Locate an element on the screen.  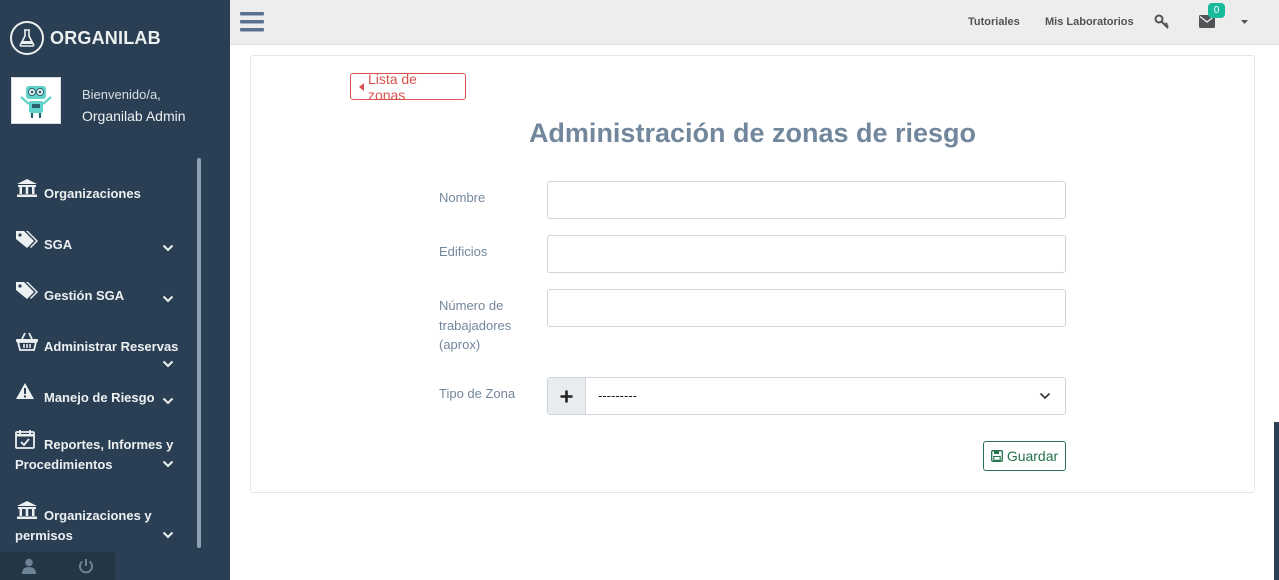
back-to-zone-list-button: Lista de zonas is located at coordinates (408, 86).